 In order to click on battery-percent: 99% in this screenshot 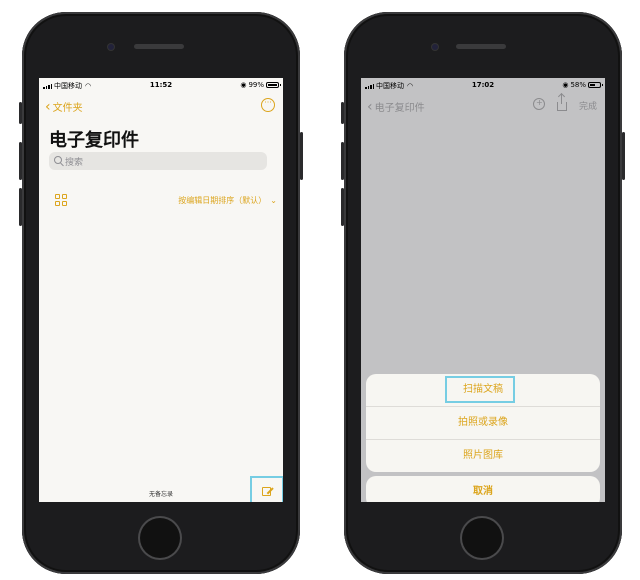, I will do `click(256, 85)`.